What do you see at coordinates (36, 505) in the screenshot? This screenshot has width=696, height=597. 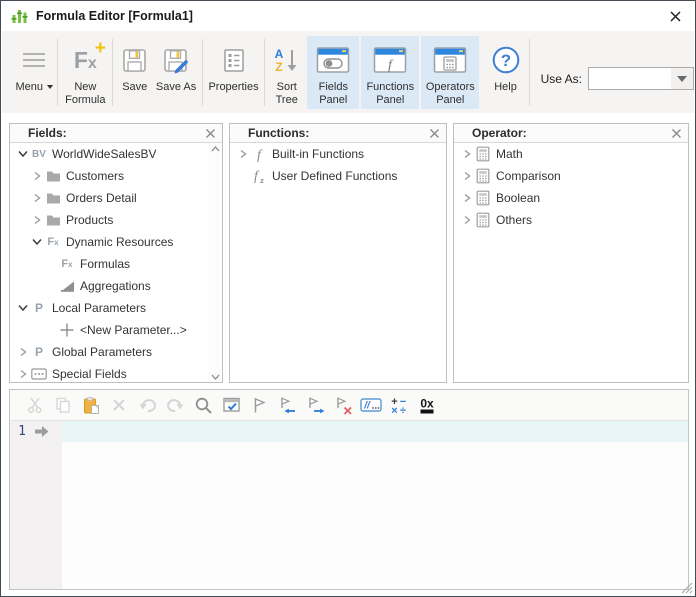 I see `line-number-gutter: 1` at bounding box center [36, 505].